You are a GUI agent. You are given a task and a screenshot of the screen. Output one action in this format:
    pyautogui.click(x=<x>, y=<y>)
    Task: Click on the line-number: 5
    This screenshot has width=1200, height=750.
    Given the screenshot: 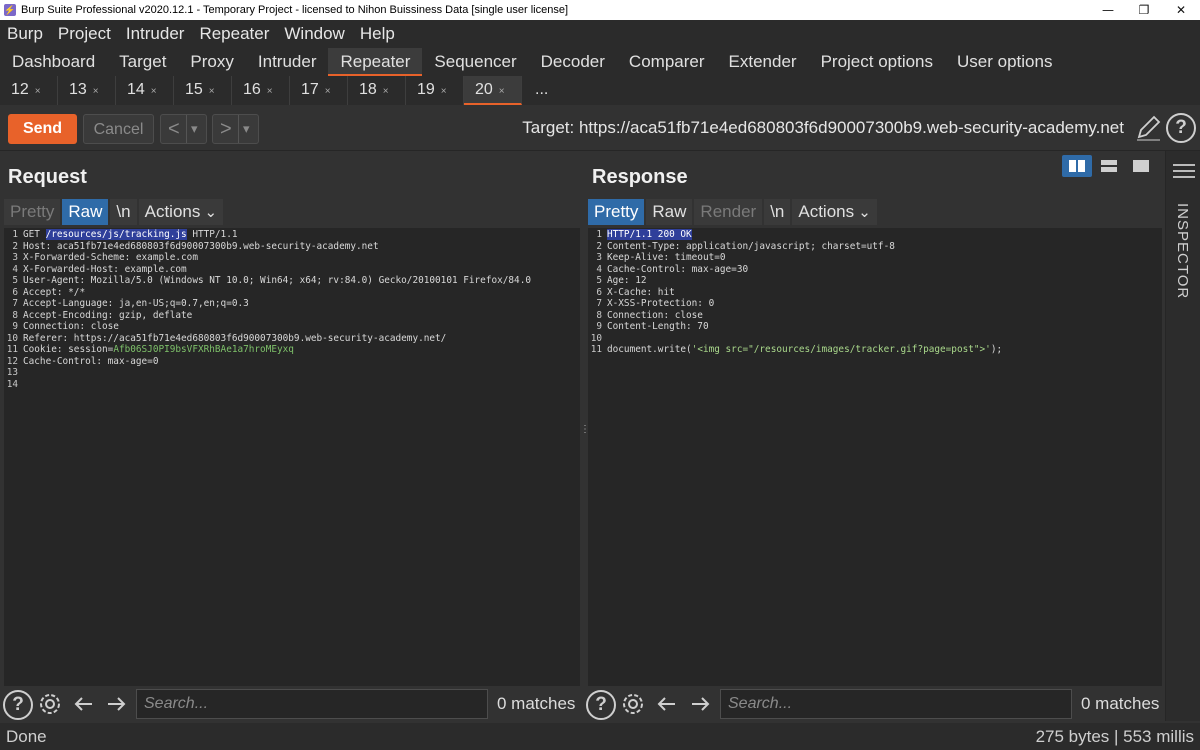 What is the action you would take?
    pyautogui.click(x=599, y=280)
    